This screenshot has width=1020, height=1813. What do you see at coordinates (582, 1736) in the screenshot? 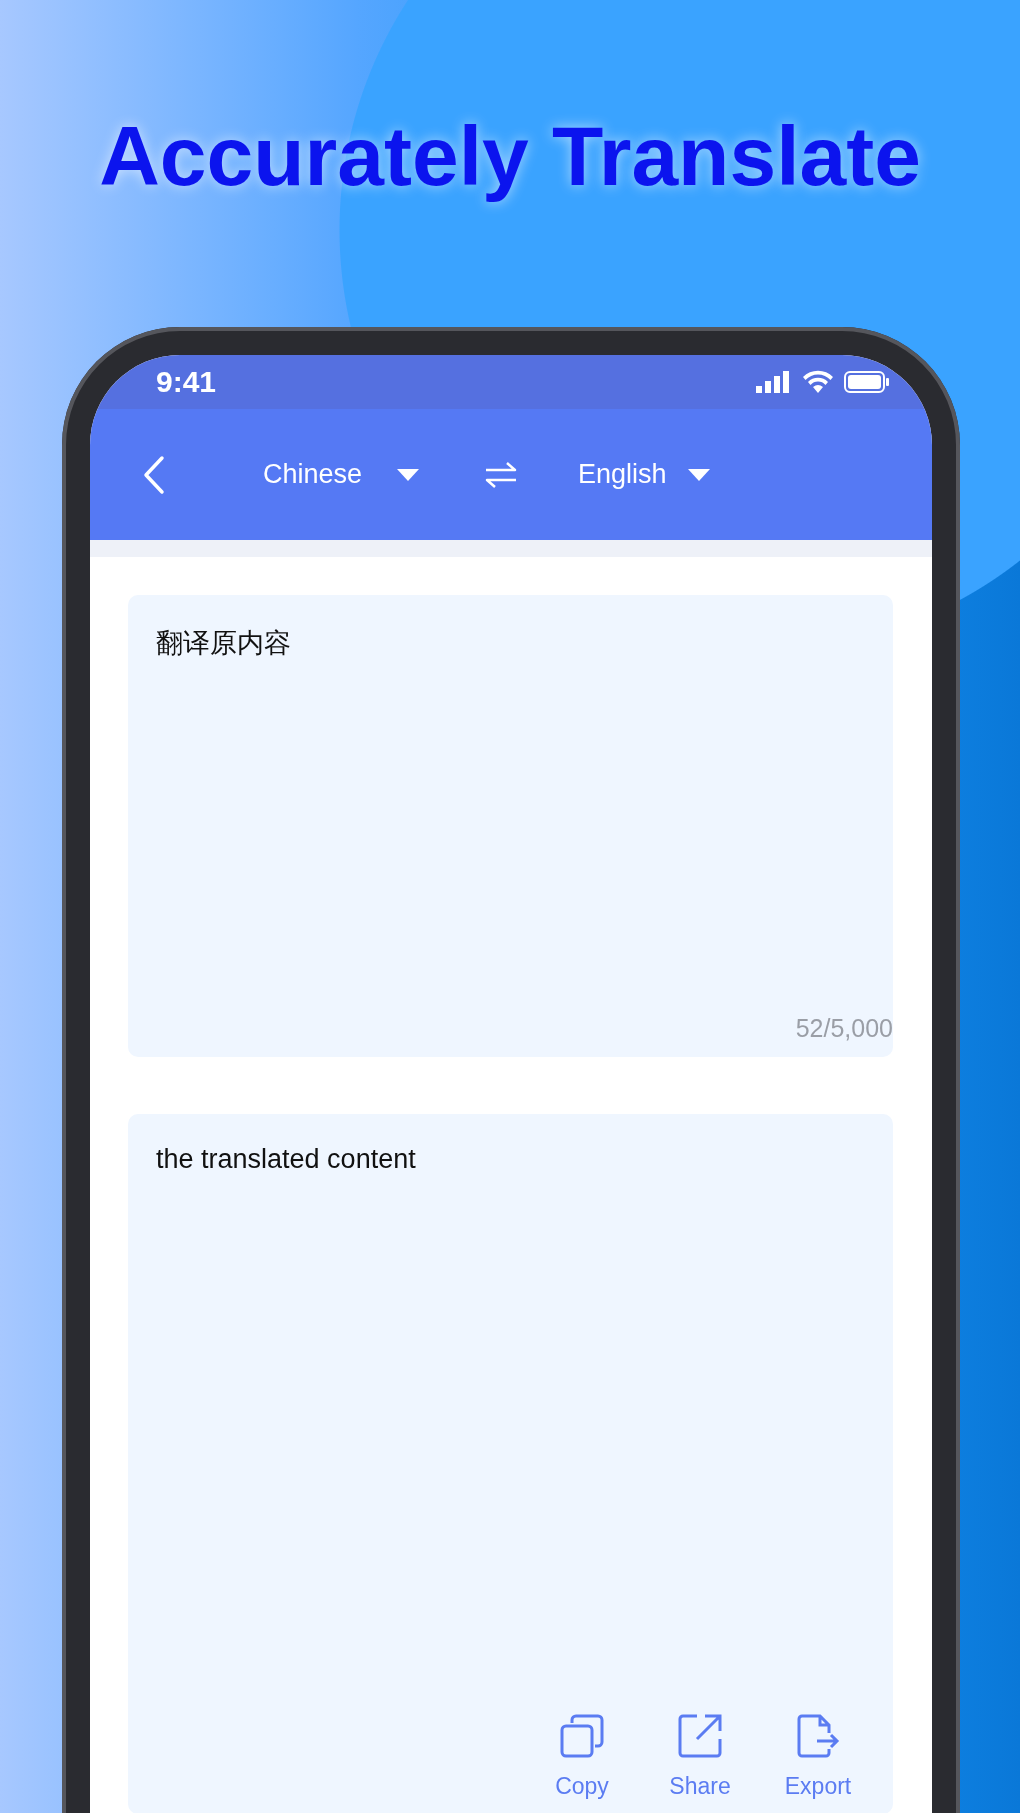
I see `copy-icon` at bounding box center [582, 1736].